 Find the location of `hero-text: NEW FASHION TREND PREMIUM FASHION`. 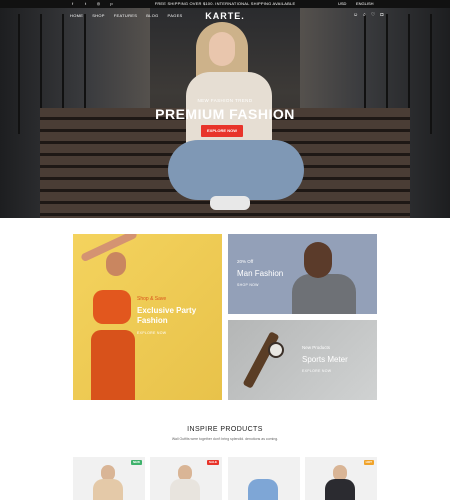

hero-text: NEW FASHION TREND PREMIUM FASHION is located at coordinates (225, 110).